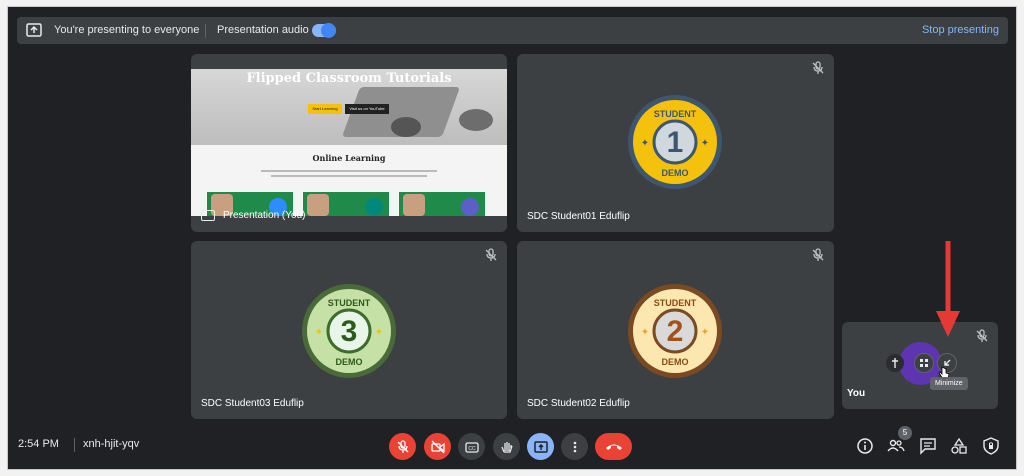 This screenshot has width=1024, height=476. I want to click on participant-tile-student03: STUDENT 3 DEMO ✦ ✦ SDC Student03 Eduflip, so click(349, 330).